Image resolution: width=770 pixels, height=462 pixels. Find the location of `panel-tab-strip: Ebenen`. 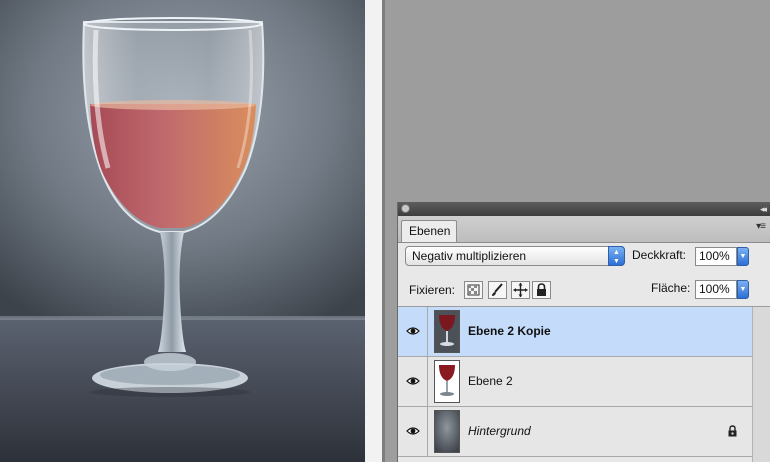

panel-tab-strip: Ebenen is located at coordinates (584, 229).